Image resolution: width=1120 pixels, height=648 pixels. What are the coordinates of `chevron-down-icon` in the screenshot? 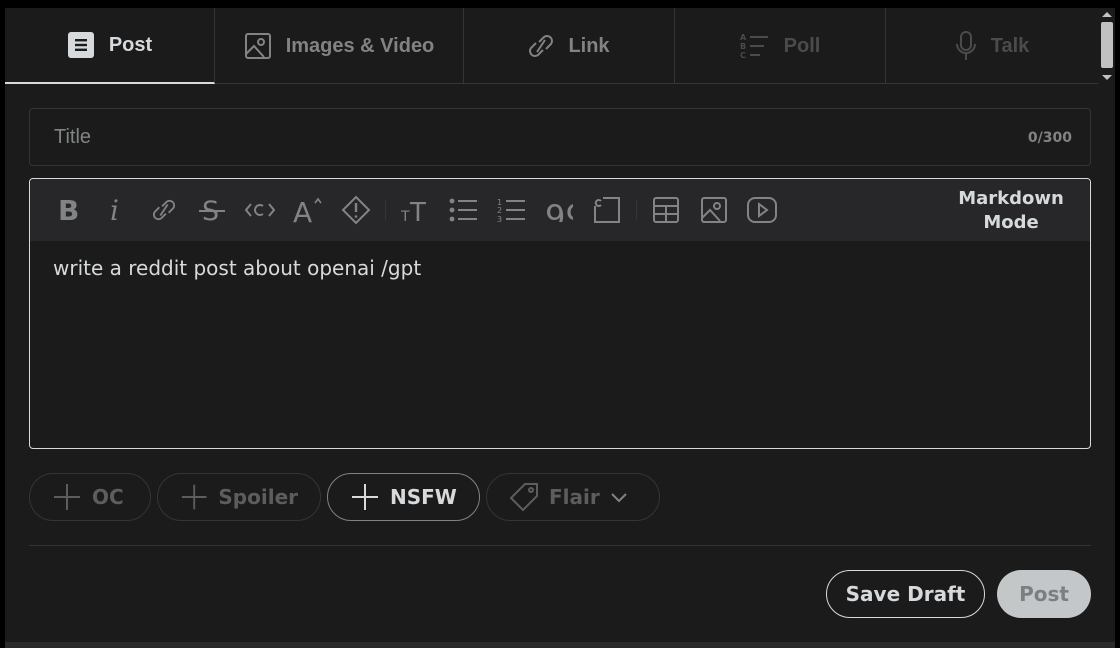 It's located at (619, 498).